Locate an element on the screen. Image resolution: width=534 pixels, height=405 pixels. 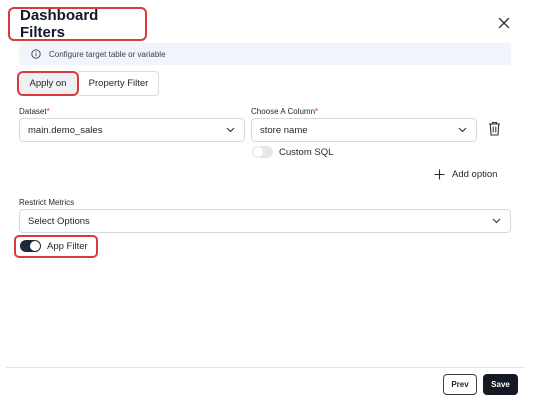
column-label: Choose A Column* is located at coordinates (284, 111).